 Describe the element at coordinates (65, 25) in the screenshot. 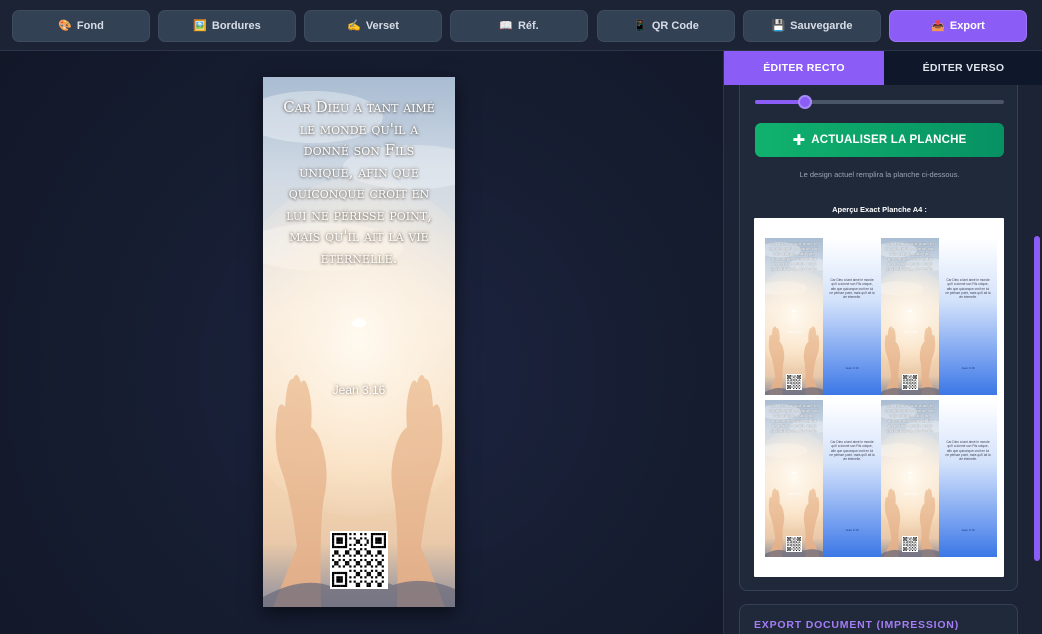

I see `palette-icon: 🎨` at that location.